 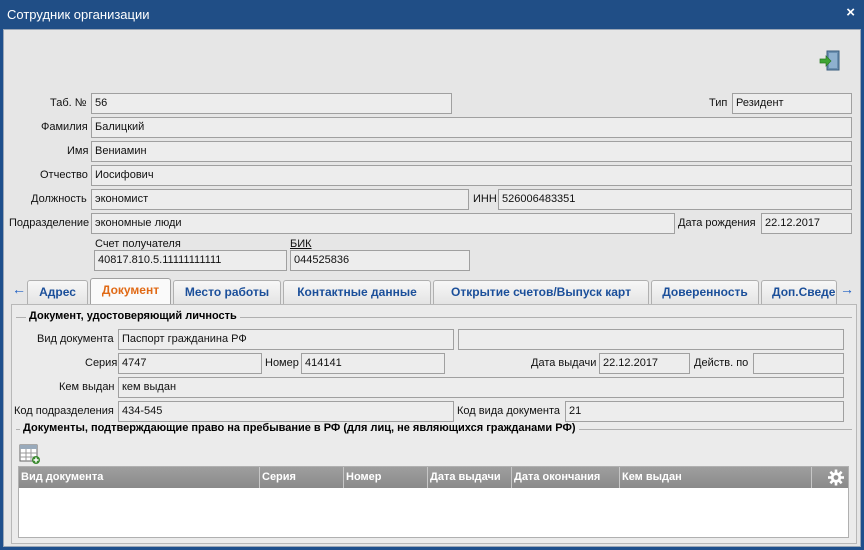 I want to click on name-field: Вениамин, so click(x=471, y=151).